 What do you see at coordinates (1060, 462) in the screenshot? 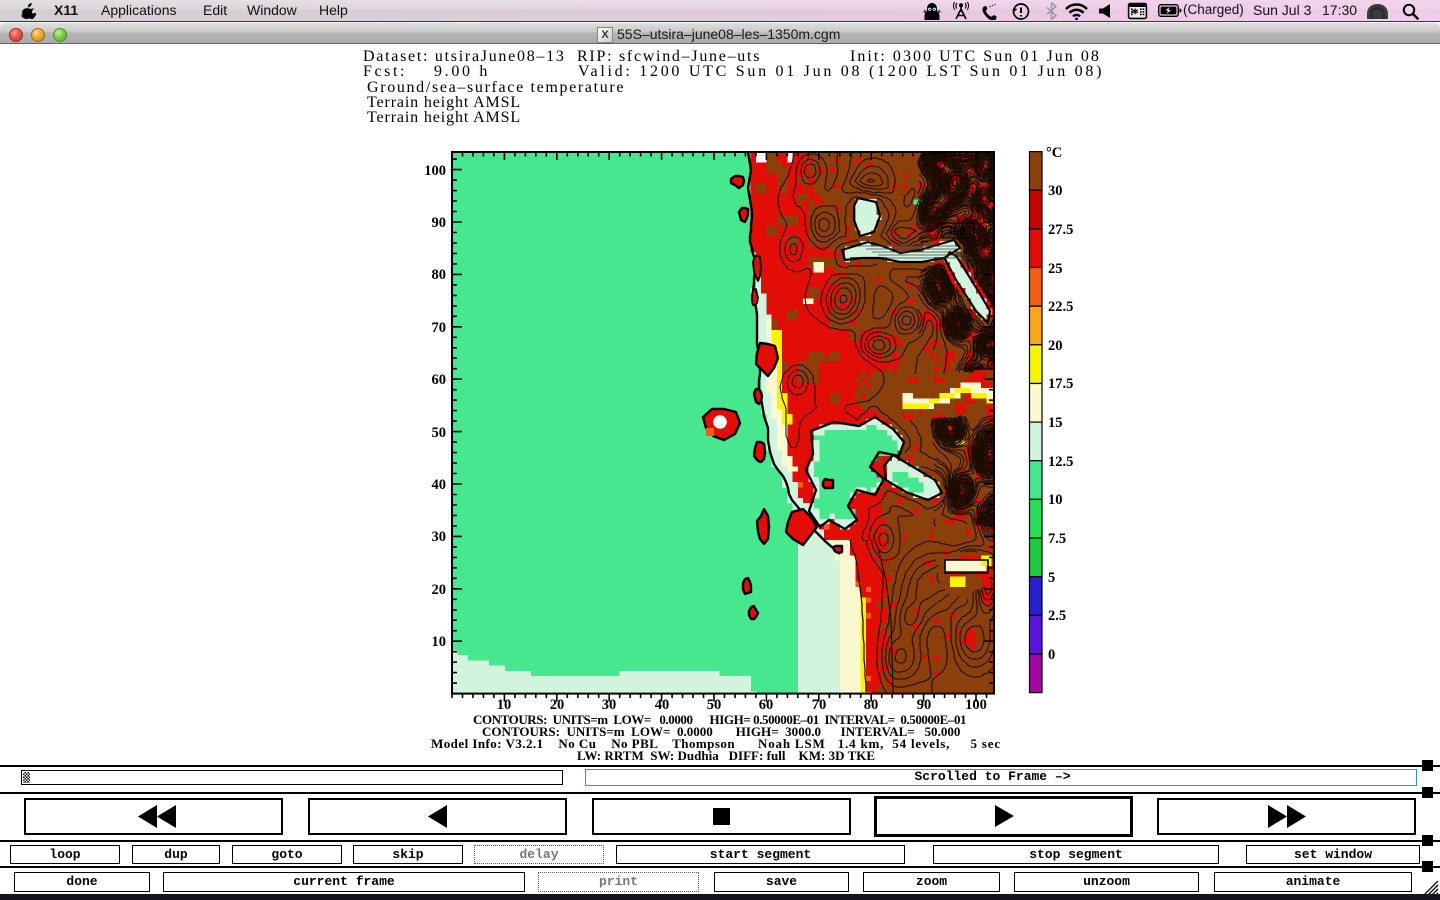
I see `svg-text: 12.5` at bounding box center [1060, 462].